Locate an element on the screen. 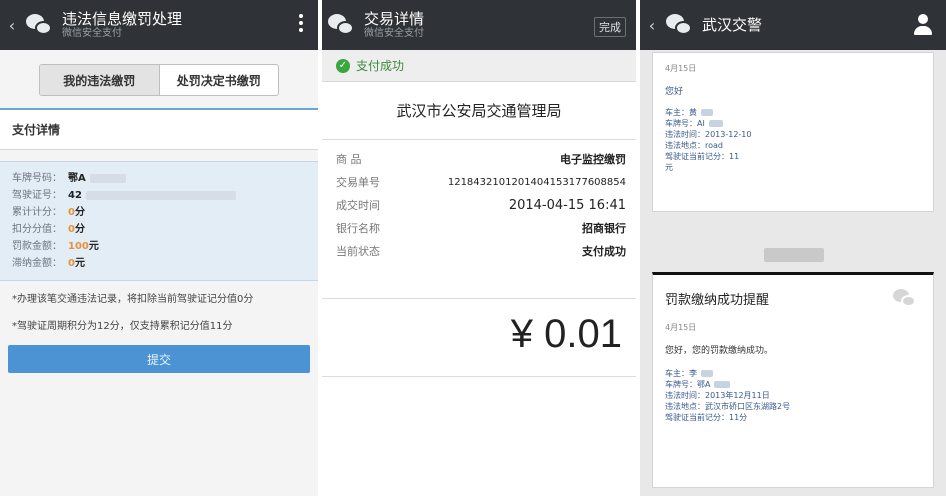 Image resolution: width=946 pixels, height=496 pixels. tab-penalty-decision: 处罚决定书缴罚 is located at coordinates (219, 80).